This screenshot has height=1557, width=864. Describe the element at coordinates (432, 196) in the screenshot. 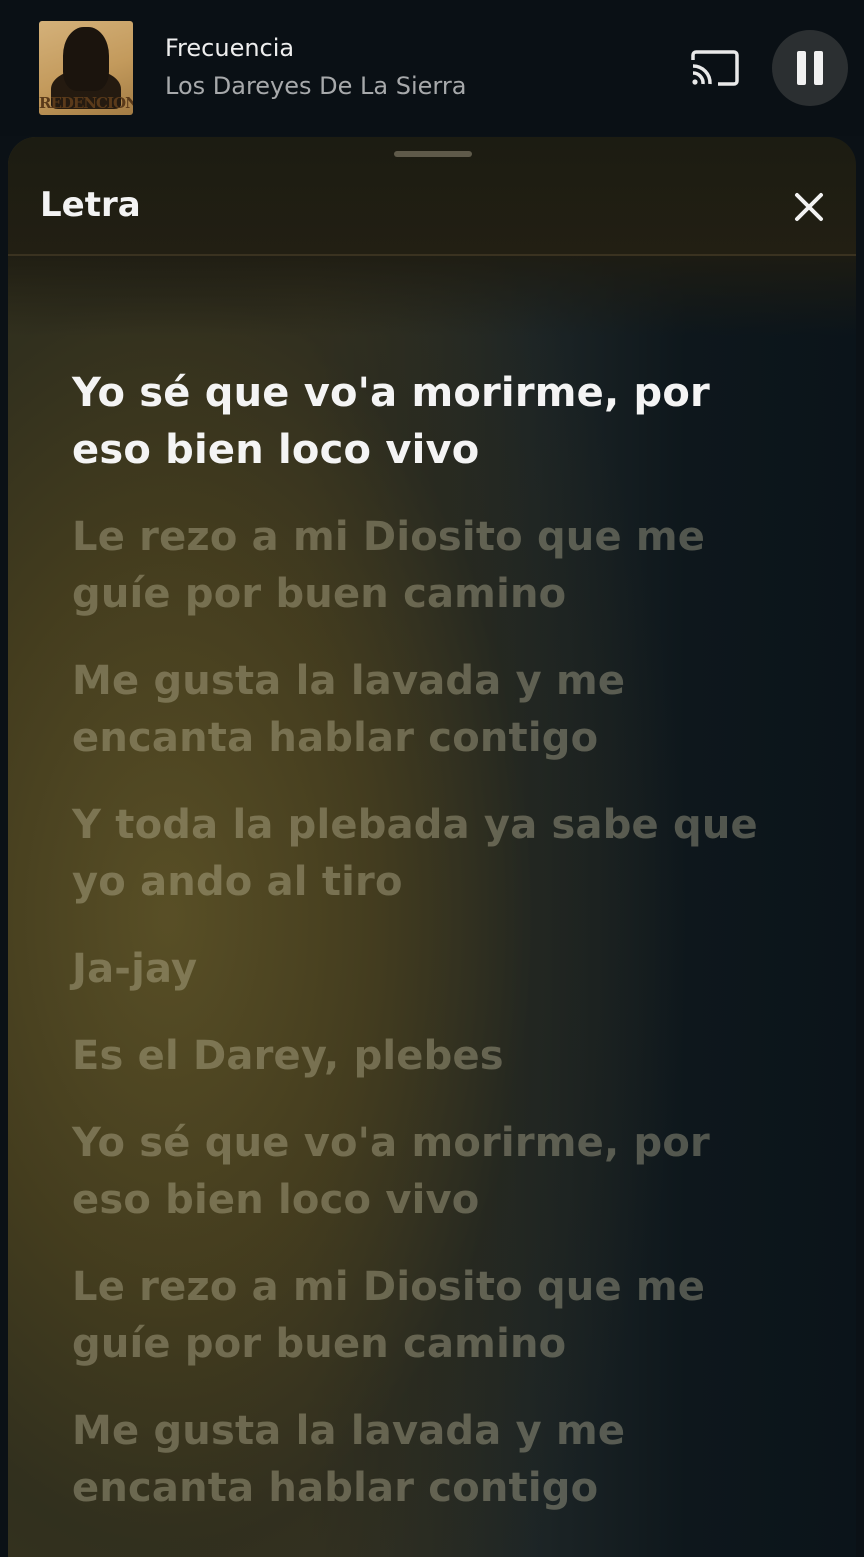

I see `lyrics-sheet-header: Letra` at that location.